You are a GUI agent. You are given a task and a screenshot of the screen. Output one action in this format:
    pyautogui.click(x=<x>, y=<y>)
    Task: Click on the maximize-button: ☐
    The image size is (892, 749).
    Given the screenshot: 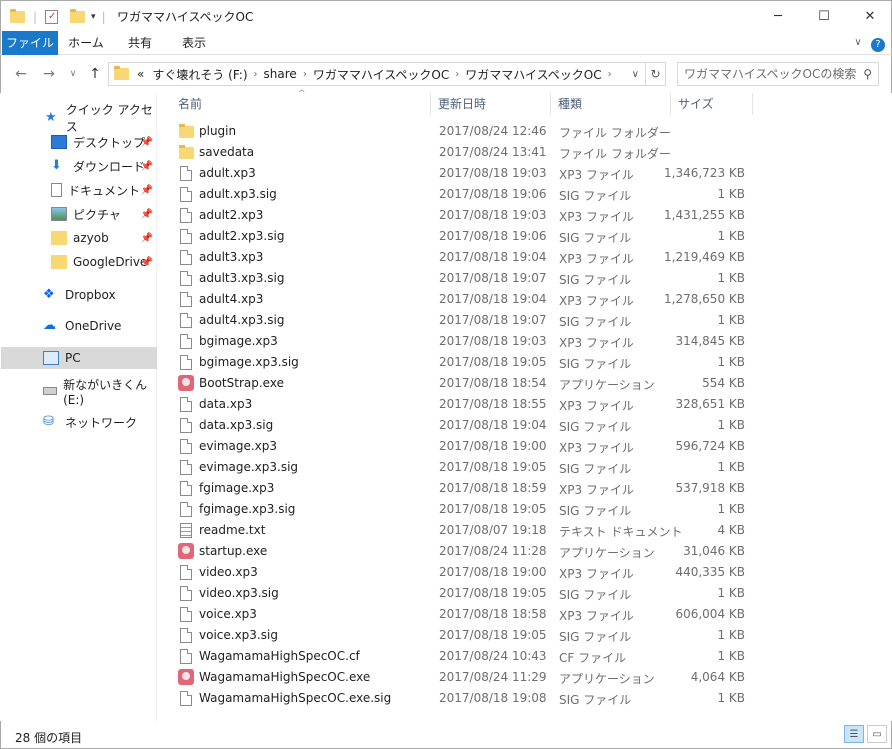 What is the action you would take?
    pyautogui.click(x=824, y=16)
    